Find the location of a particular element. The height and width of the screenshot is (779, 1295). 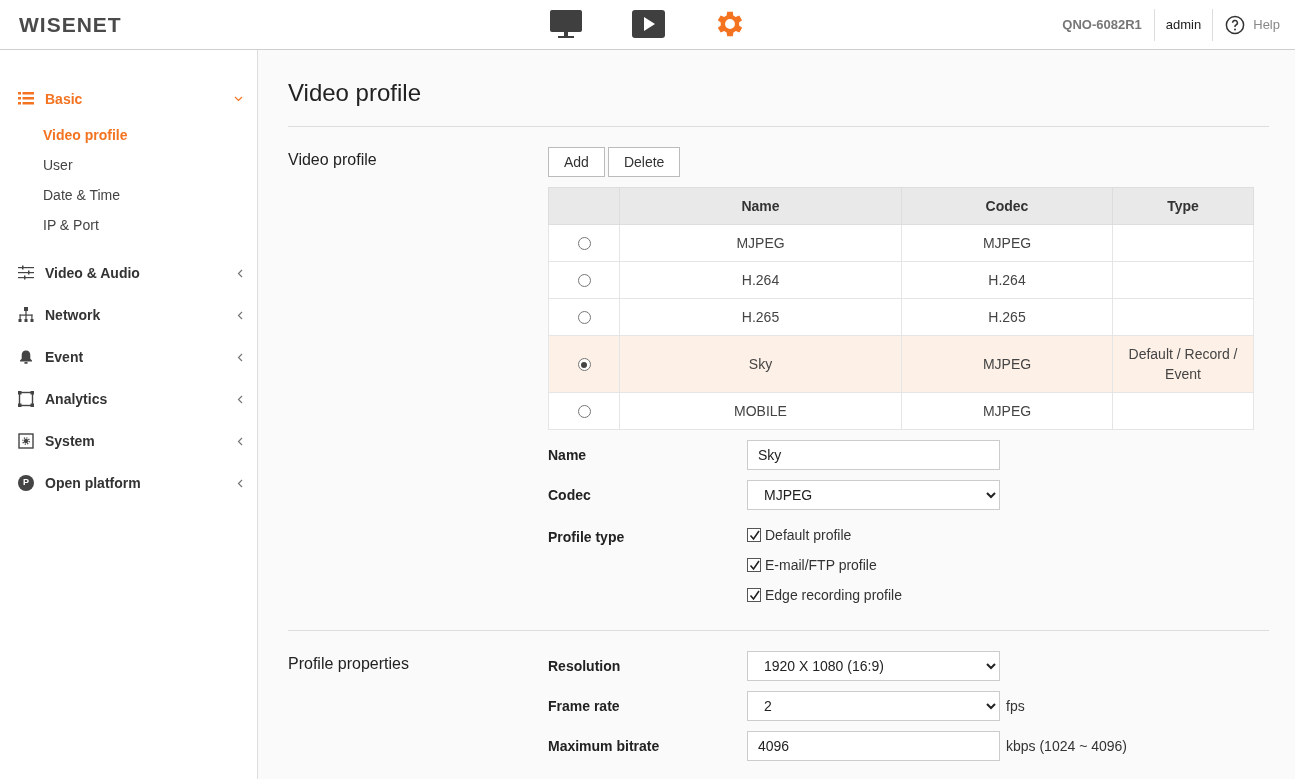

field-label: Profile type is located at coordinates (587, 537).